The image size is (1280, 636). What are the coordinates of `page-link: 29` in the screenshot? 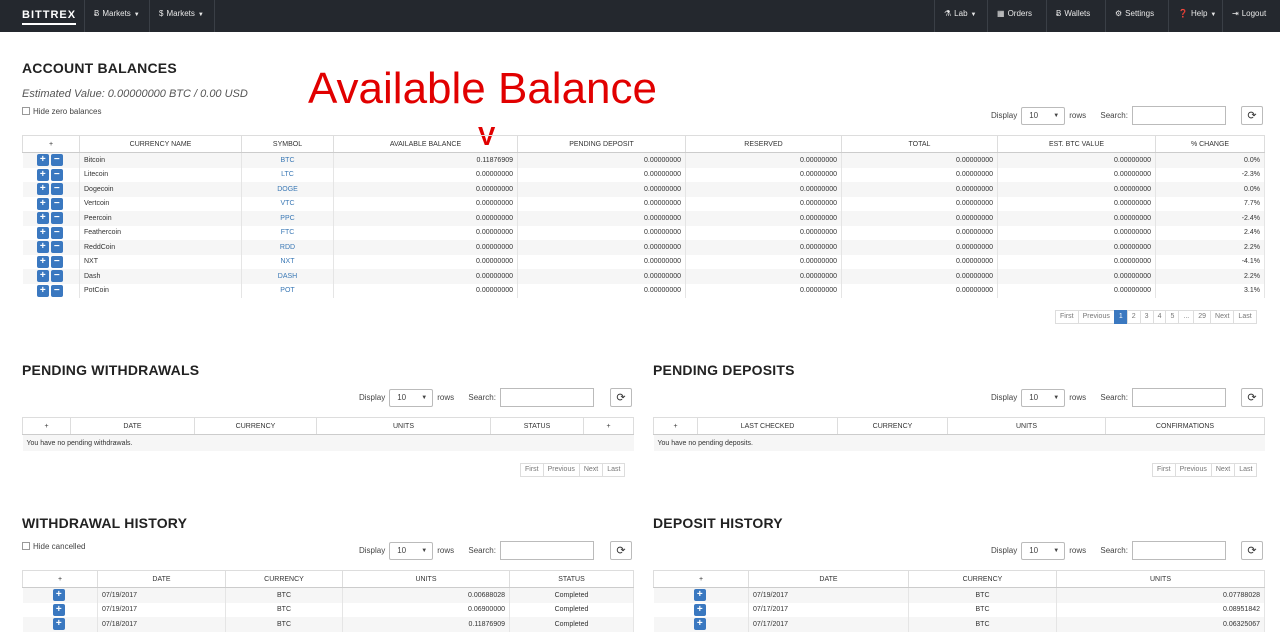 It's located at (1202, 317).